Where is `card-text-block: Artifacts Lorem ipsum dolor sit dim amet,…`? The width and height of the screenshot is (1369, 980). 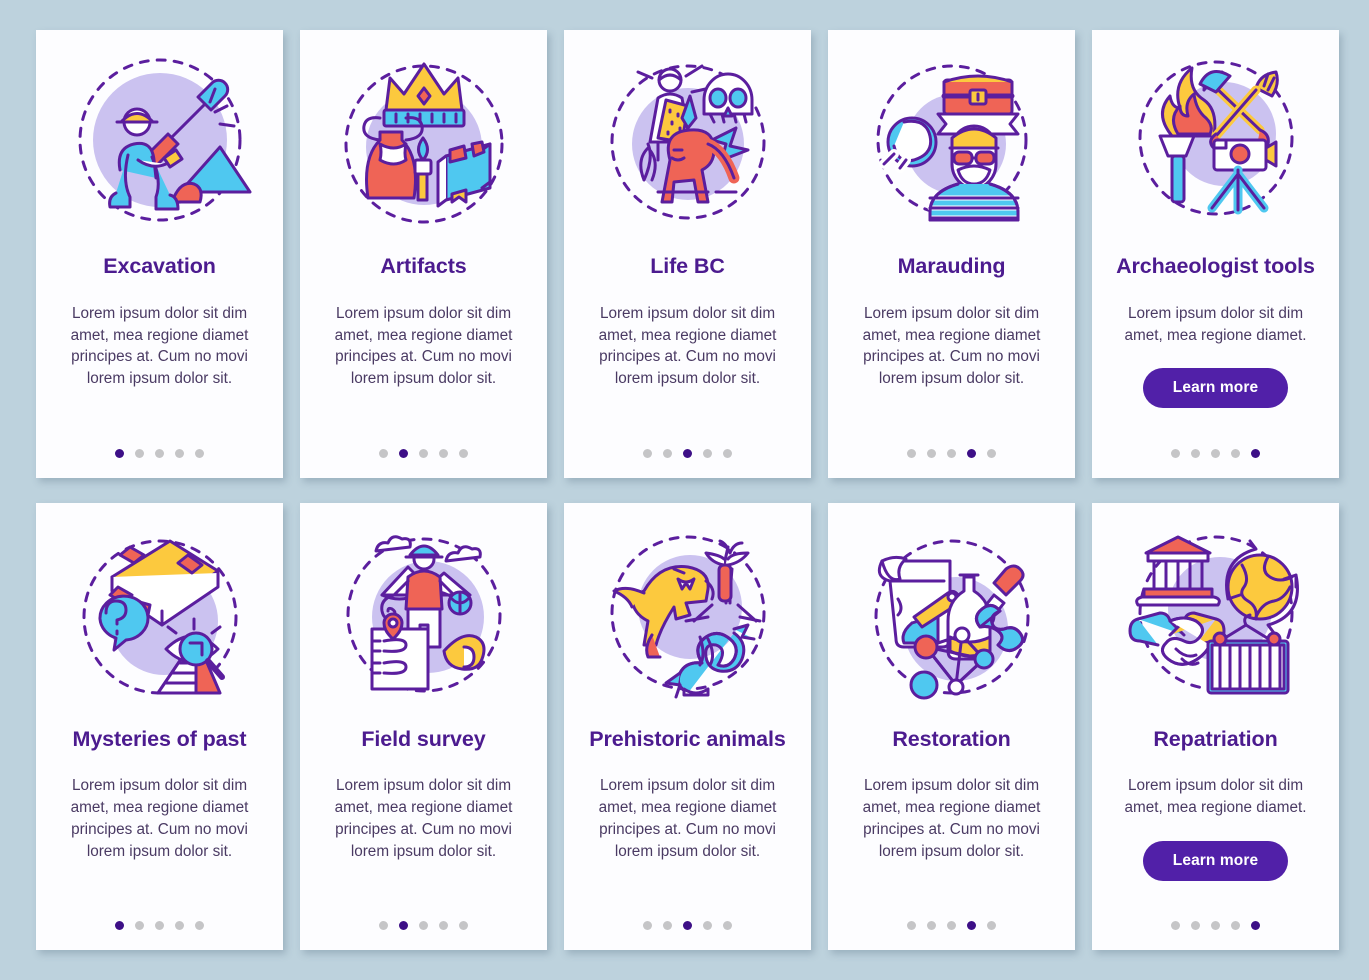
card-text-block: Artifacts Lorem ipsum dolor sit dim amet,… is located at coordinates (423, 349).